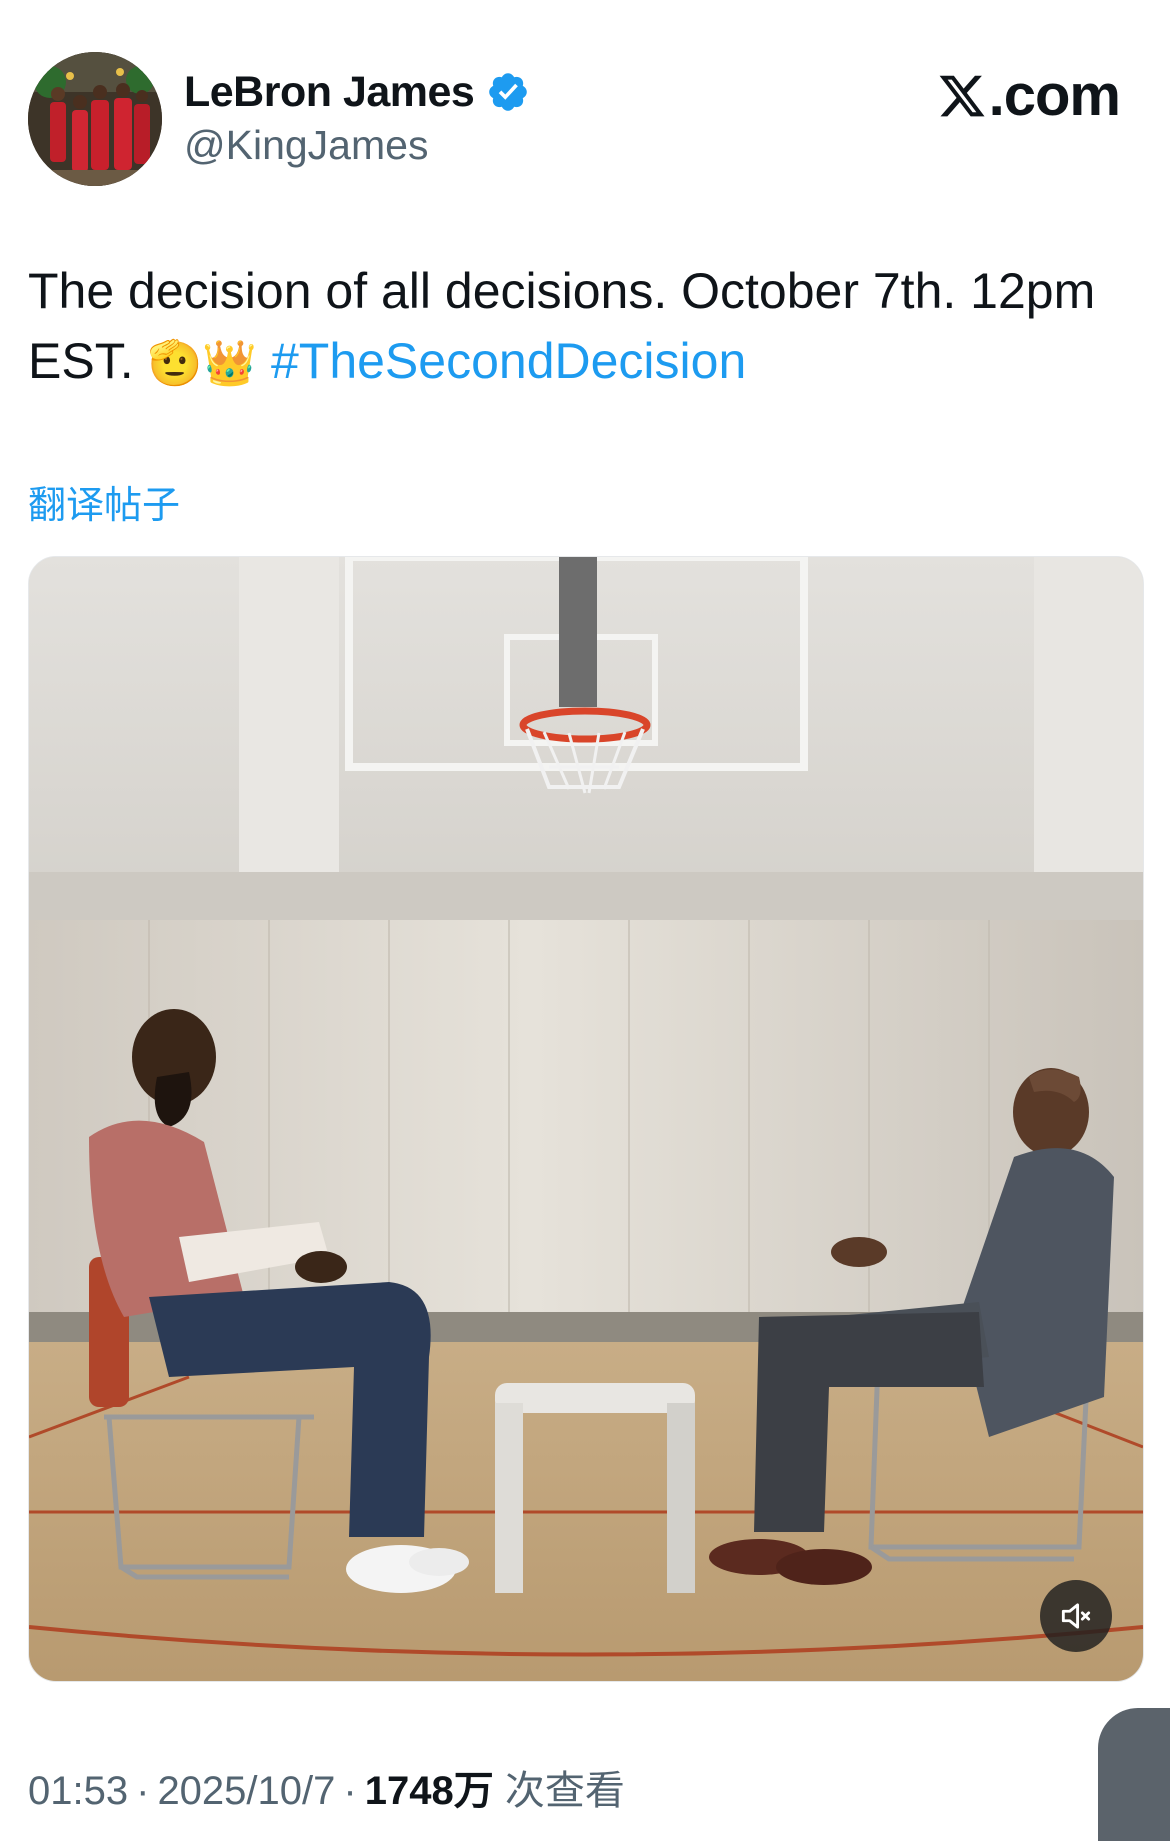 Image resolution: width=1170 pixels, height=1841 pixels. Describe the element at coordinates (78, 1791) in the screenshot. I see `post-time: 01:53` at that location.